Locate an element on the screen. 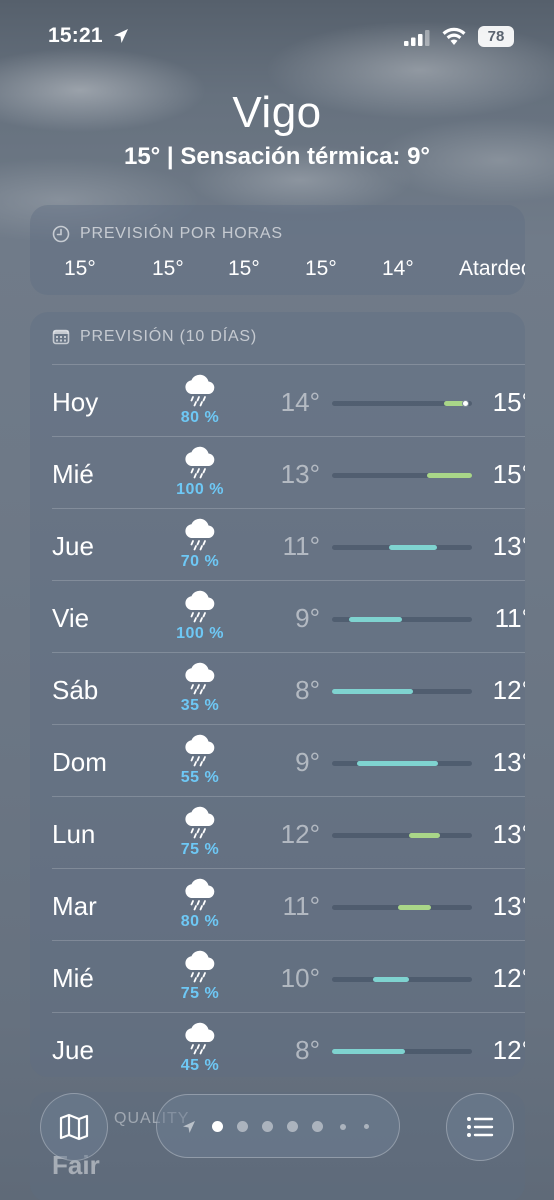  battery-indicator: 78 is located at coordinates (496, 36).